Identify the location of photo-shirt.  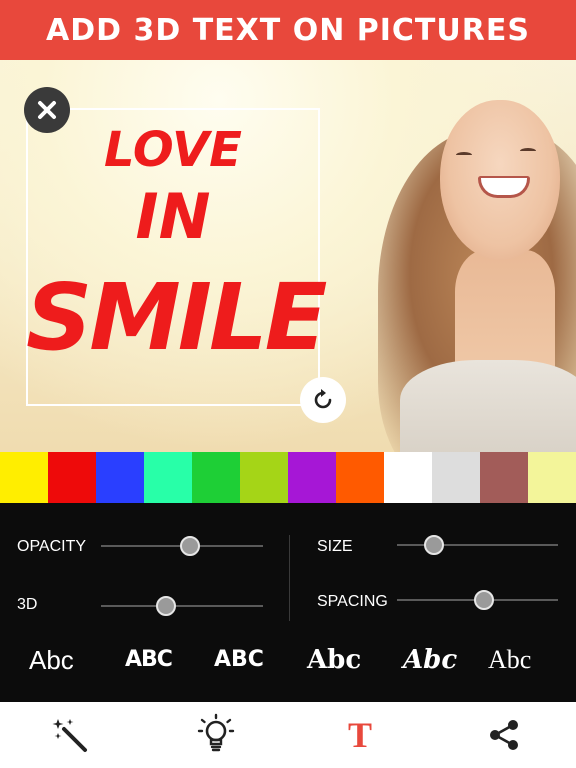
(488, 406).